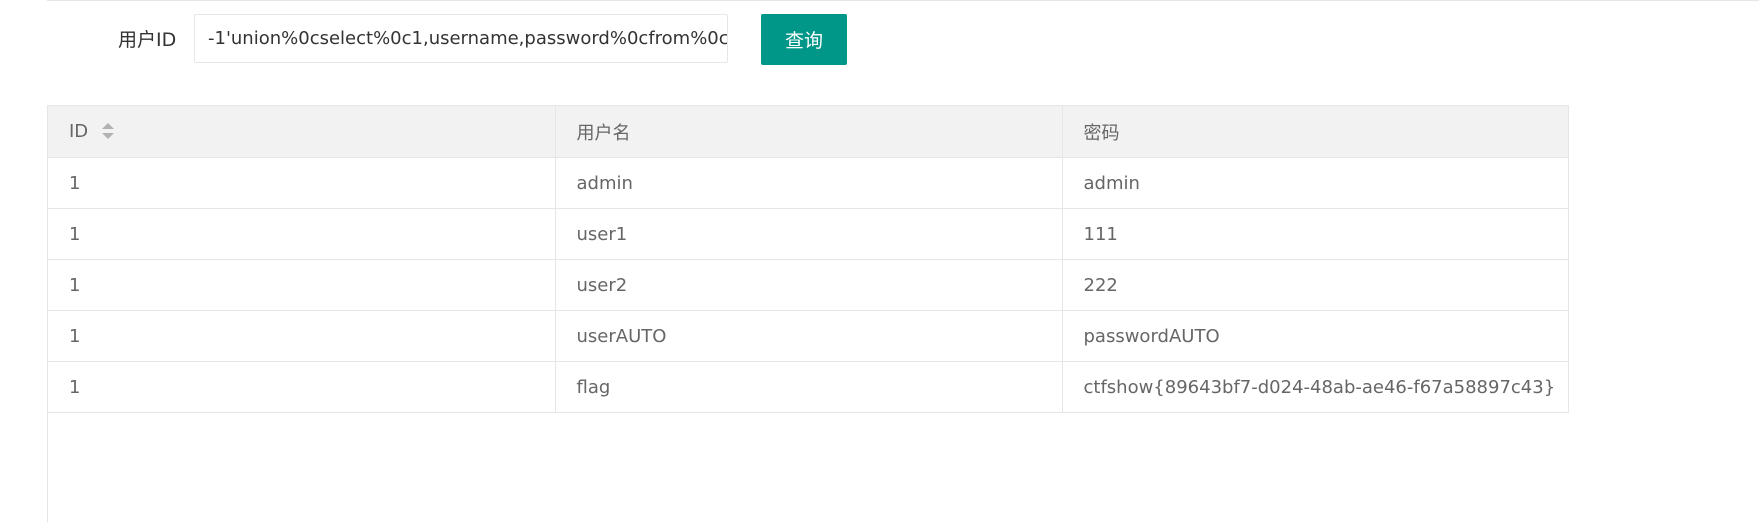 The width and height of the screenshot is (1759, 522). I want to click on cell-username: user1, so click(808, 234).